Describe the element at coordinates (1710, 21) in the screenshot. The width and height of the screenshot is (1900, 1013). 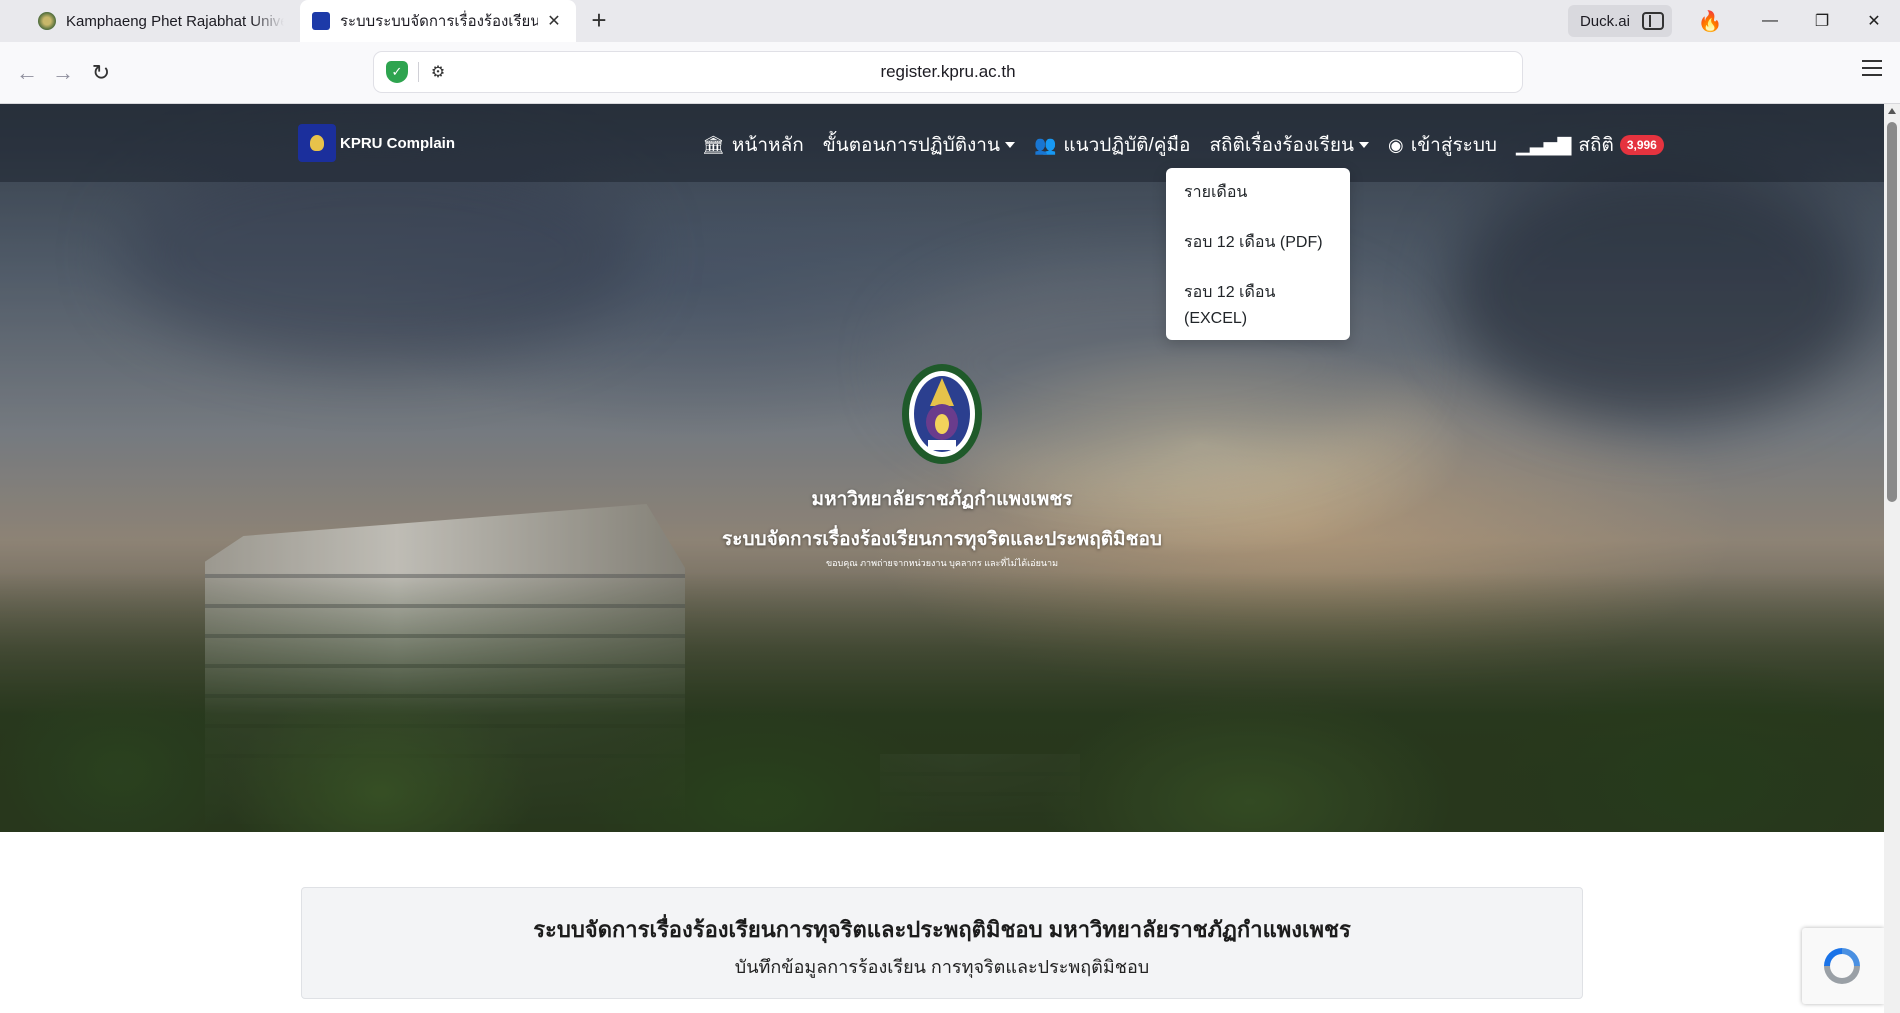
I see `fire-icon: 🔥` at that location.